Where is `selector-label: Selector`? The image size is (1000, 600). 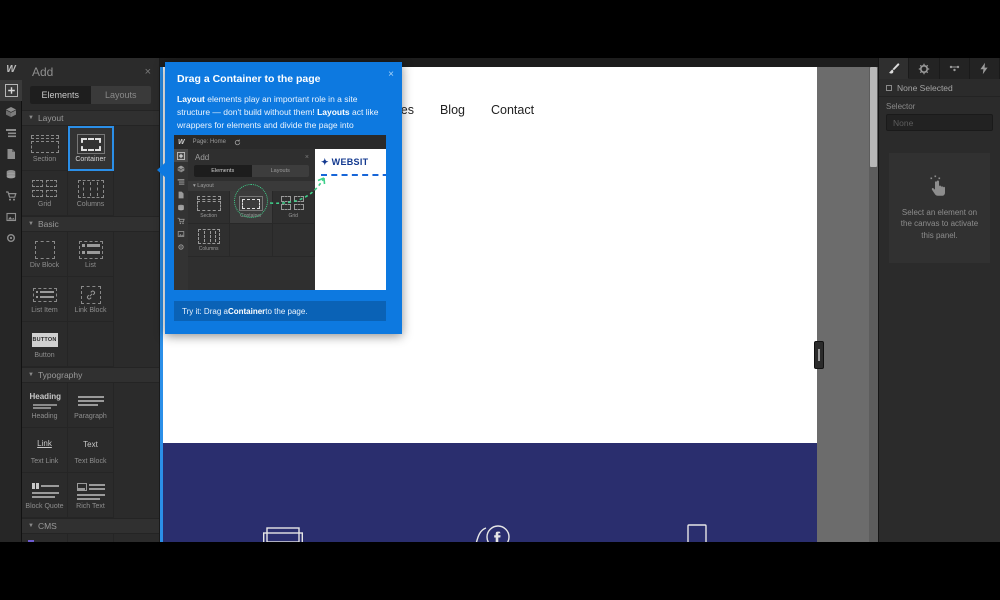
selector-label: Selector is located at coordinates (901, 106).